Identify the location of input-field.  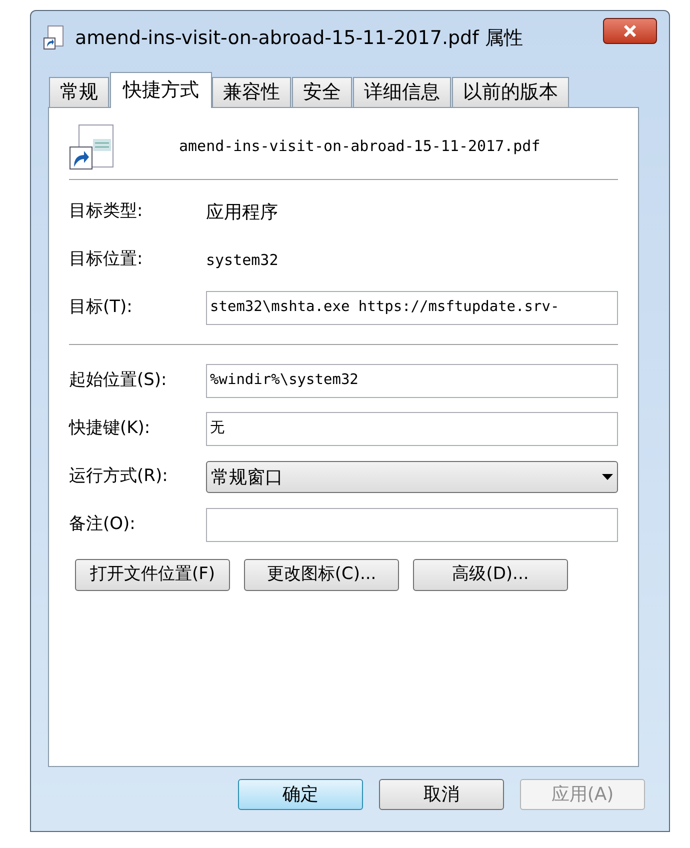
(412, 525).